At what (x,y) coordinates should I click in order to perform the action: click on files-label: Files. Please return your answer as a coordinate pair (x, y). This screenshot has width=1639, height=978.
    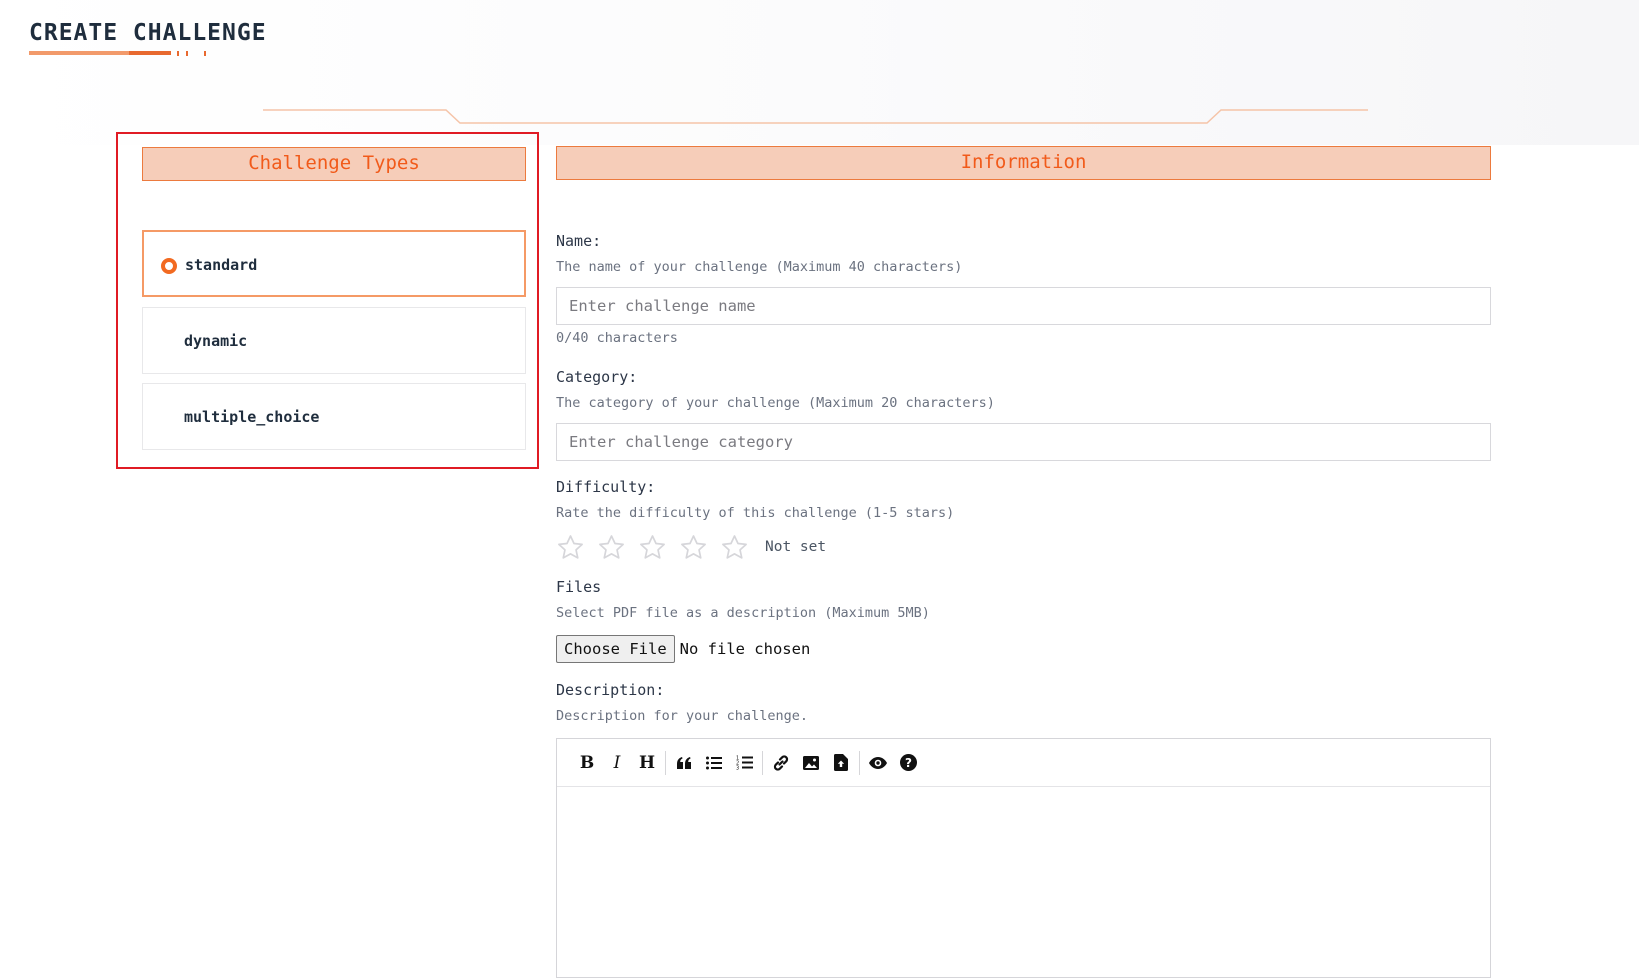
    Looking at the image, I should click on (579, 587).